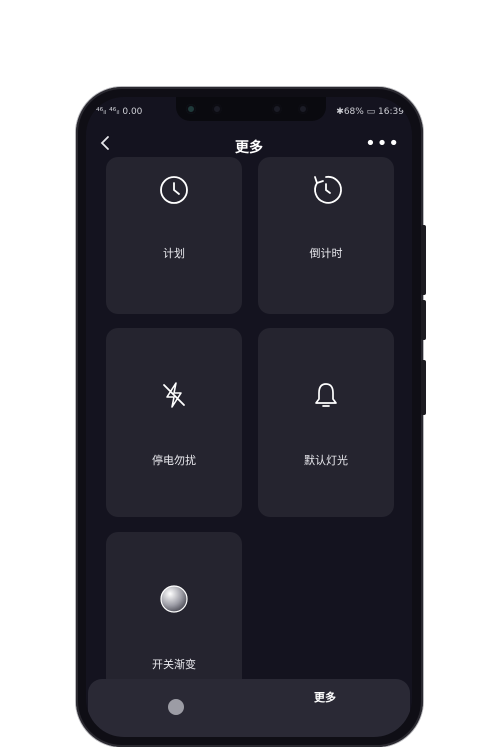 Image resolution: width=500 pixels, height=747 pixels. What do you see at coordinates (174, 617) in the screenshot?
I see `card-fade-switch: 开关渐变` at bounding box center [174, 617].